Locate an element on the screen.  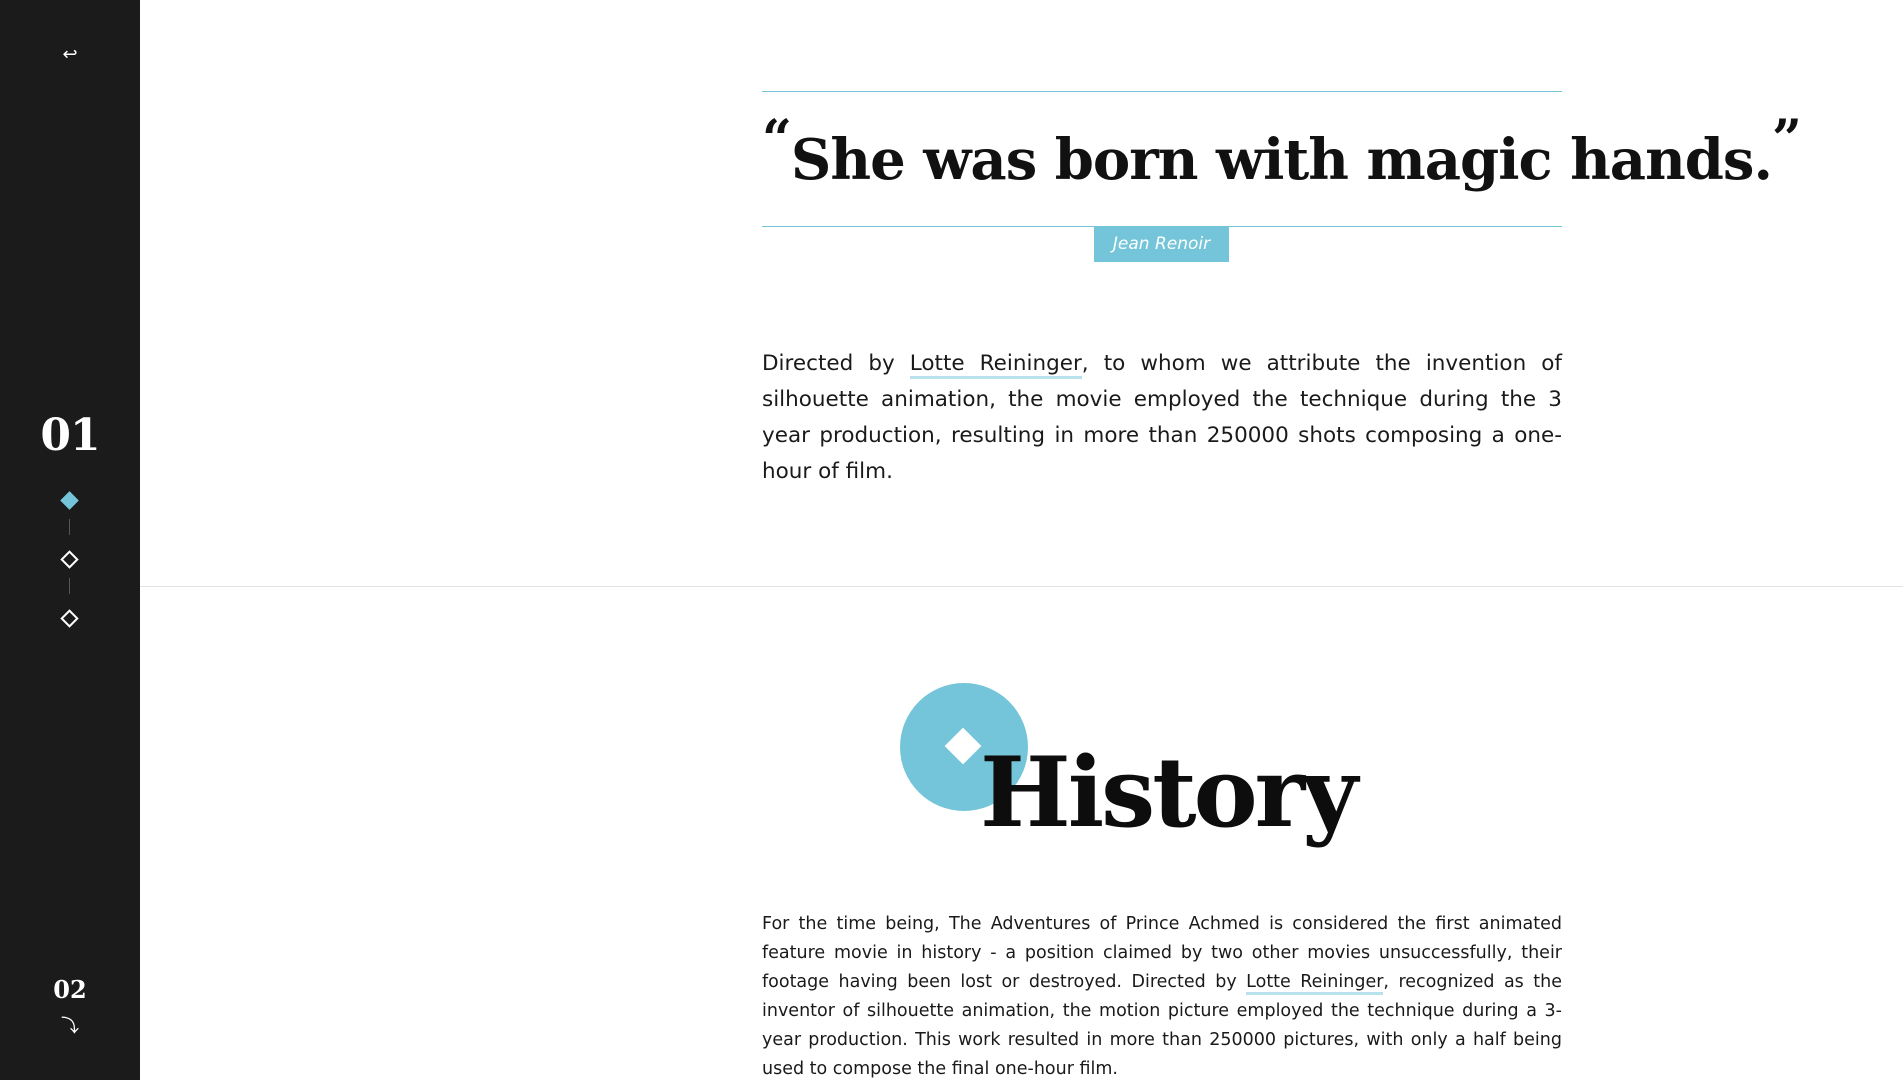
section-dot-1-active is located at coordinates (69, 500).